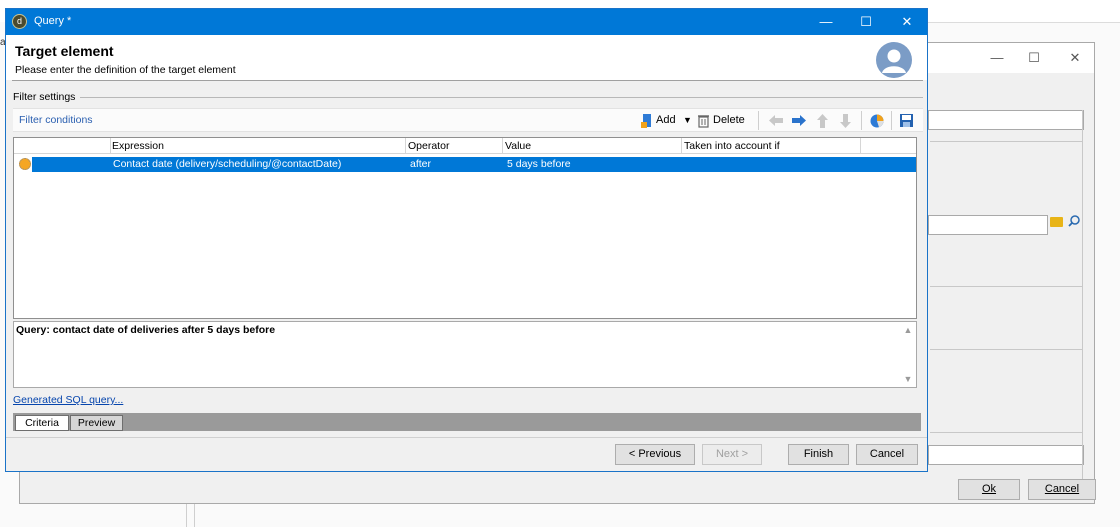 The height and width of the screenshot is (527, 1120). I want to click on column-header-taken-into-account: Taken into account if, so click(732, 146).